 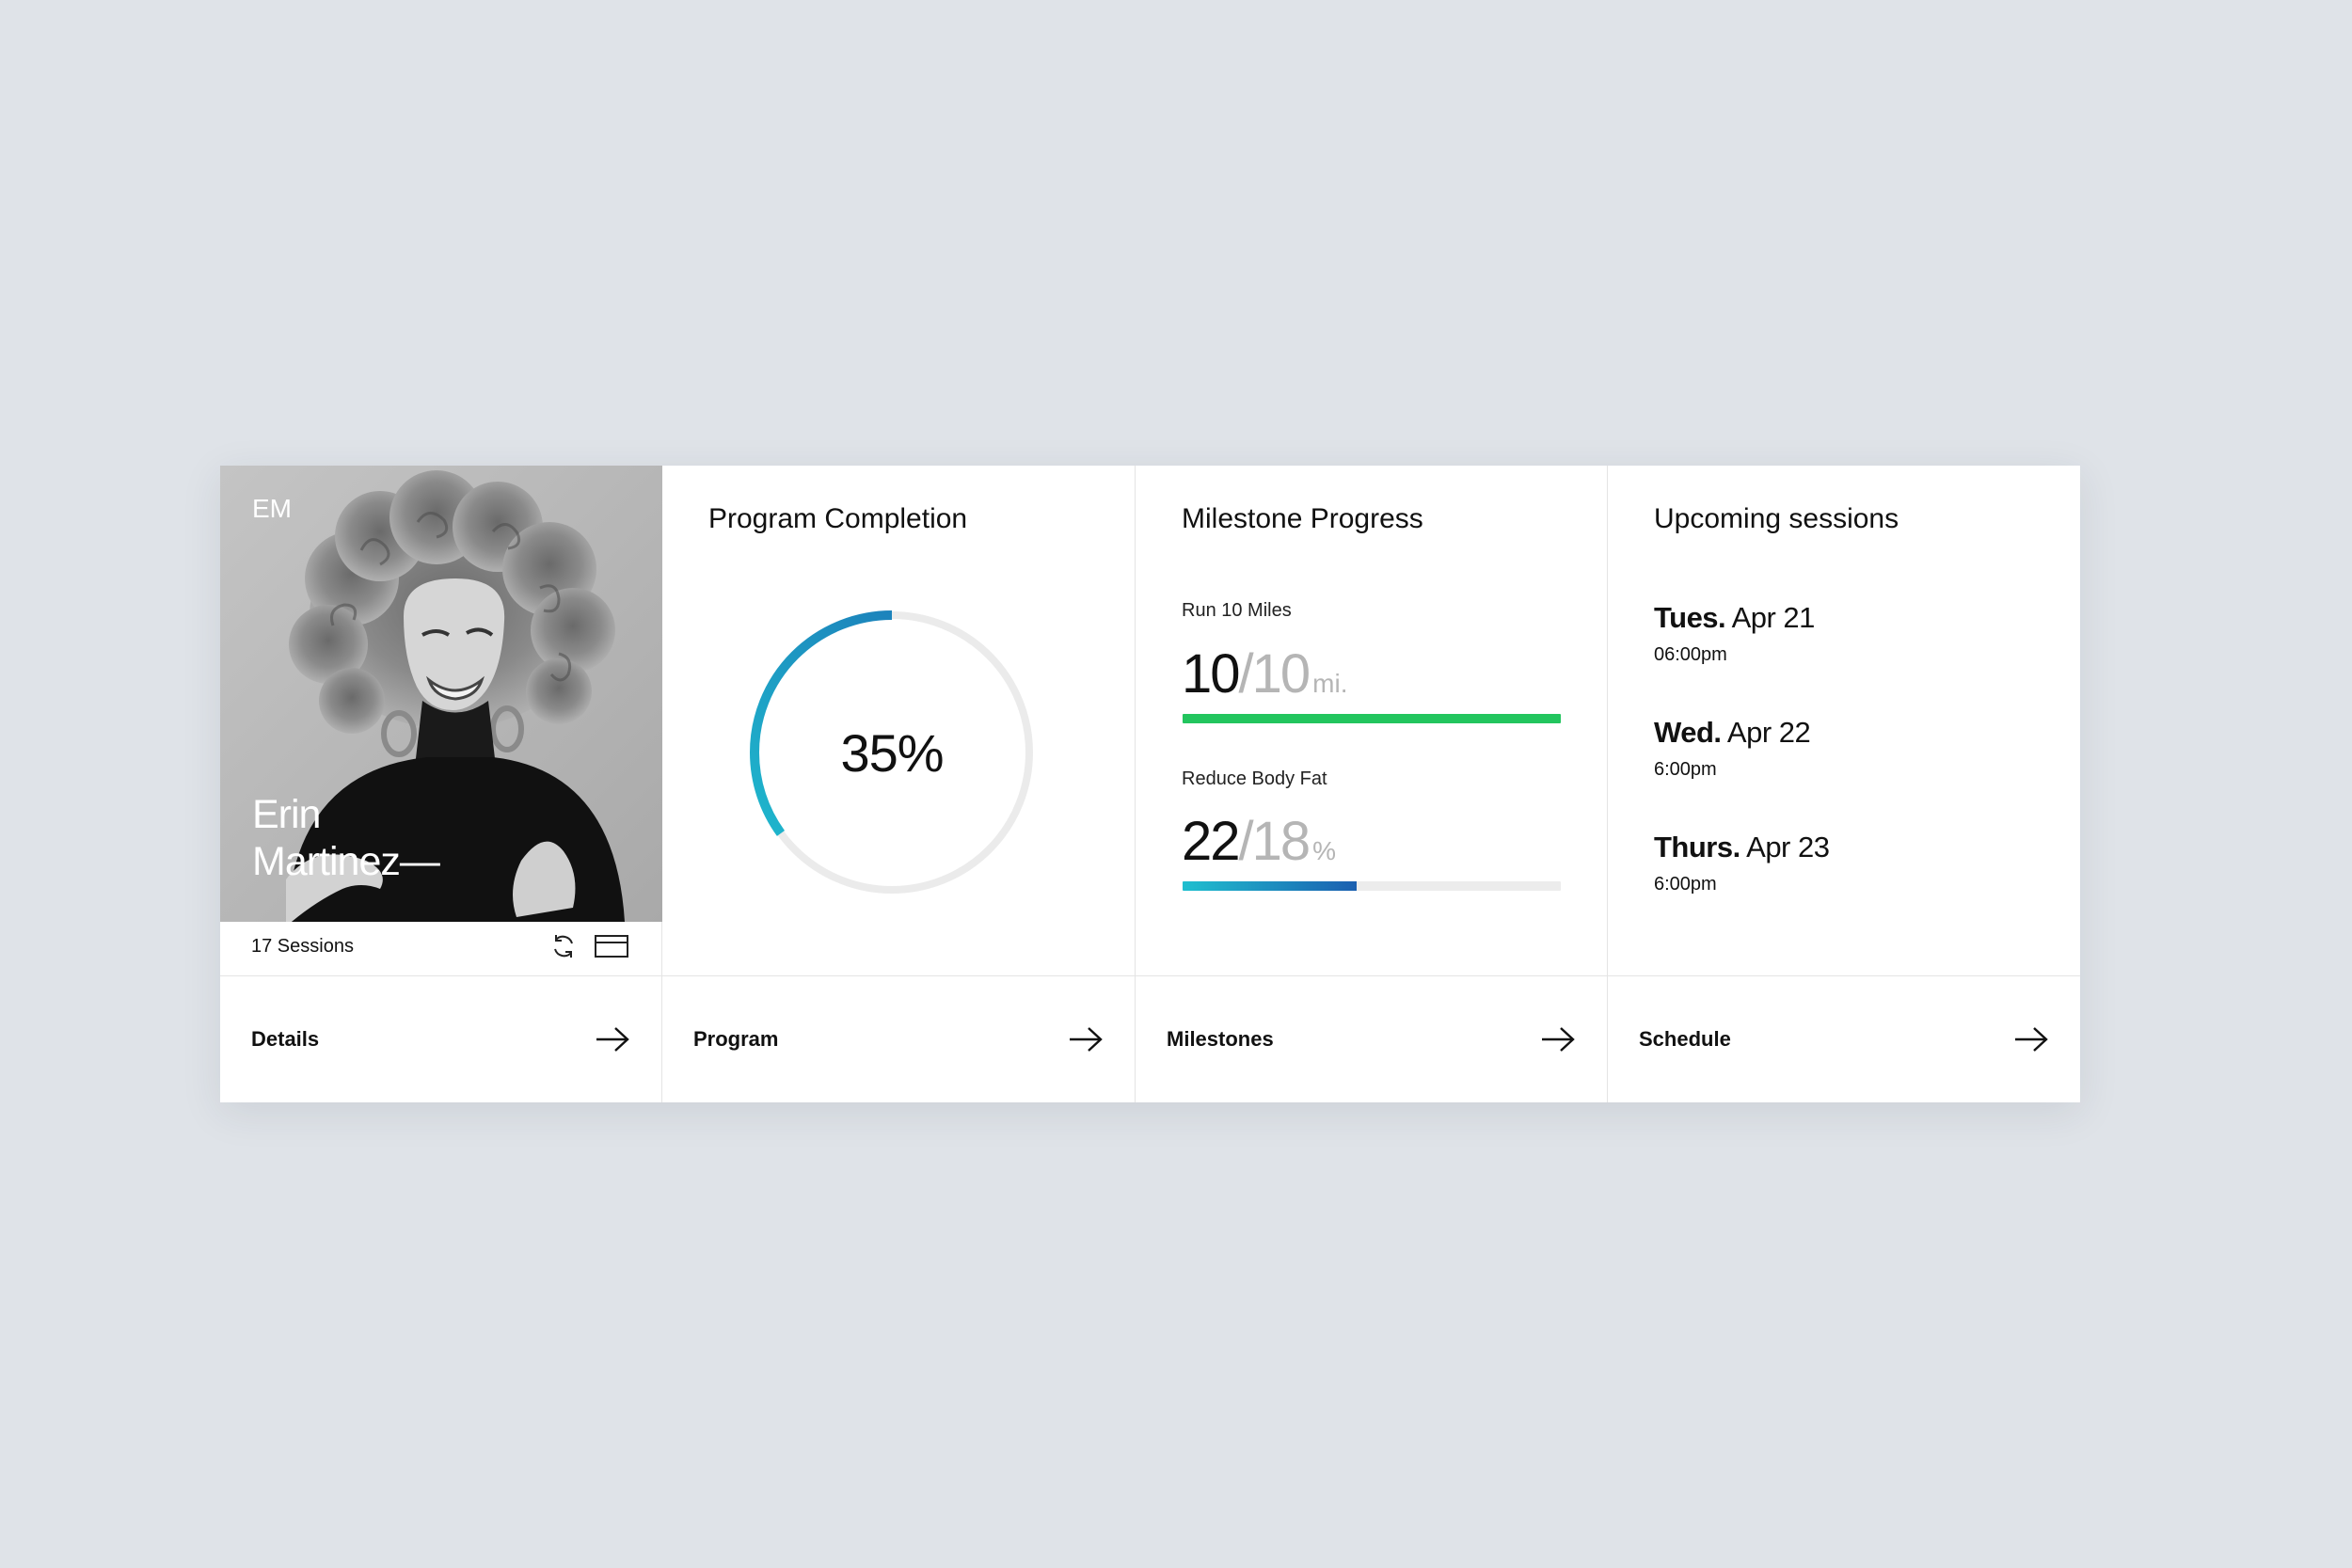 What do you see at coordinates (838, 518) in the screenshot?
I see `program-completion-title: Program Completion` at bounding box center [838, 518].